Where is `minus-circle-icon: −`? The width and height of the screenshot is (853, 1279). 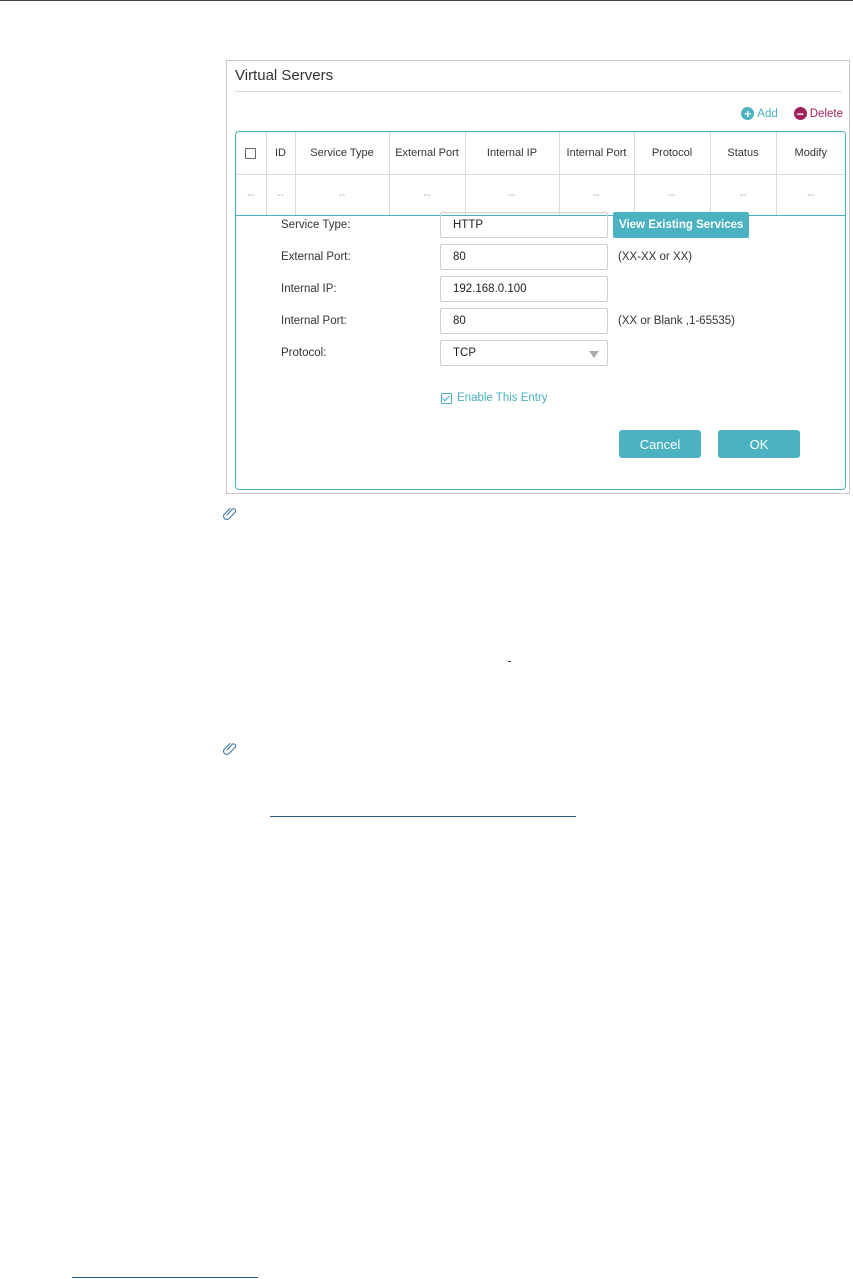
minus-circle-icon: − is located at coordinates (800, 113).